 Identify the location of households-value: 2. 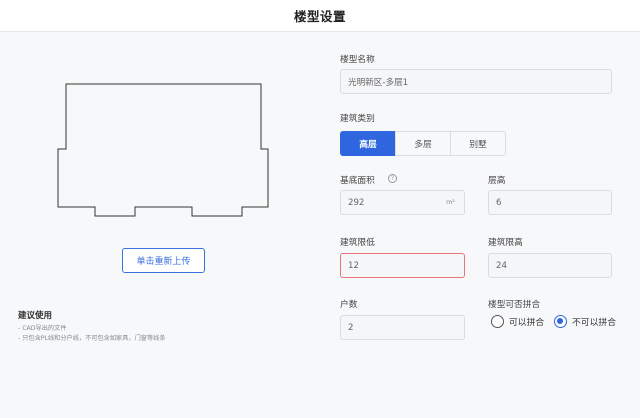
(351, 327).